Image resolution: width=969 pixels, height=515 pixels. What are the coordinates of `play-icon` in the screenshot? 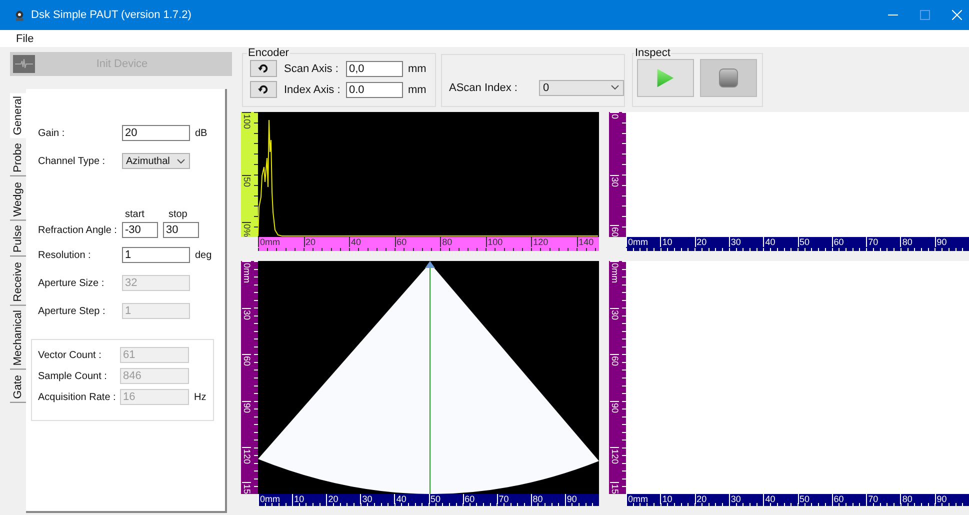 It's located at (665, 78).